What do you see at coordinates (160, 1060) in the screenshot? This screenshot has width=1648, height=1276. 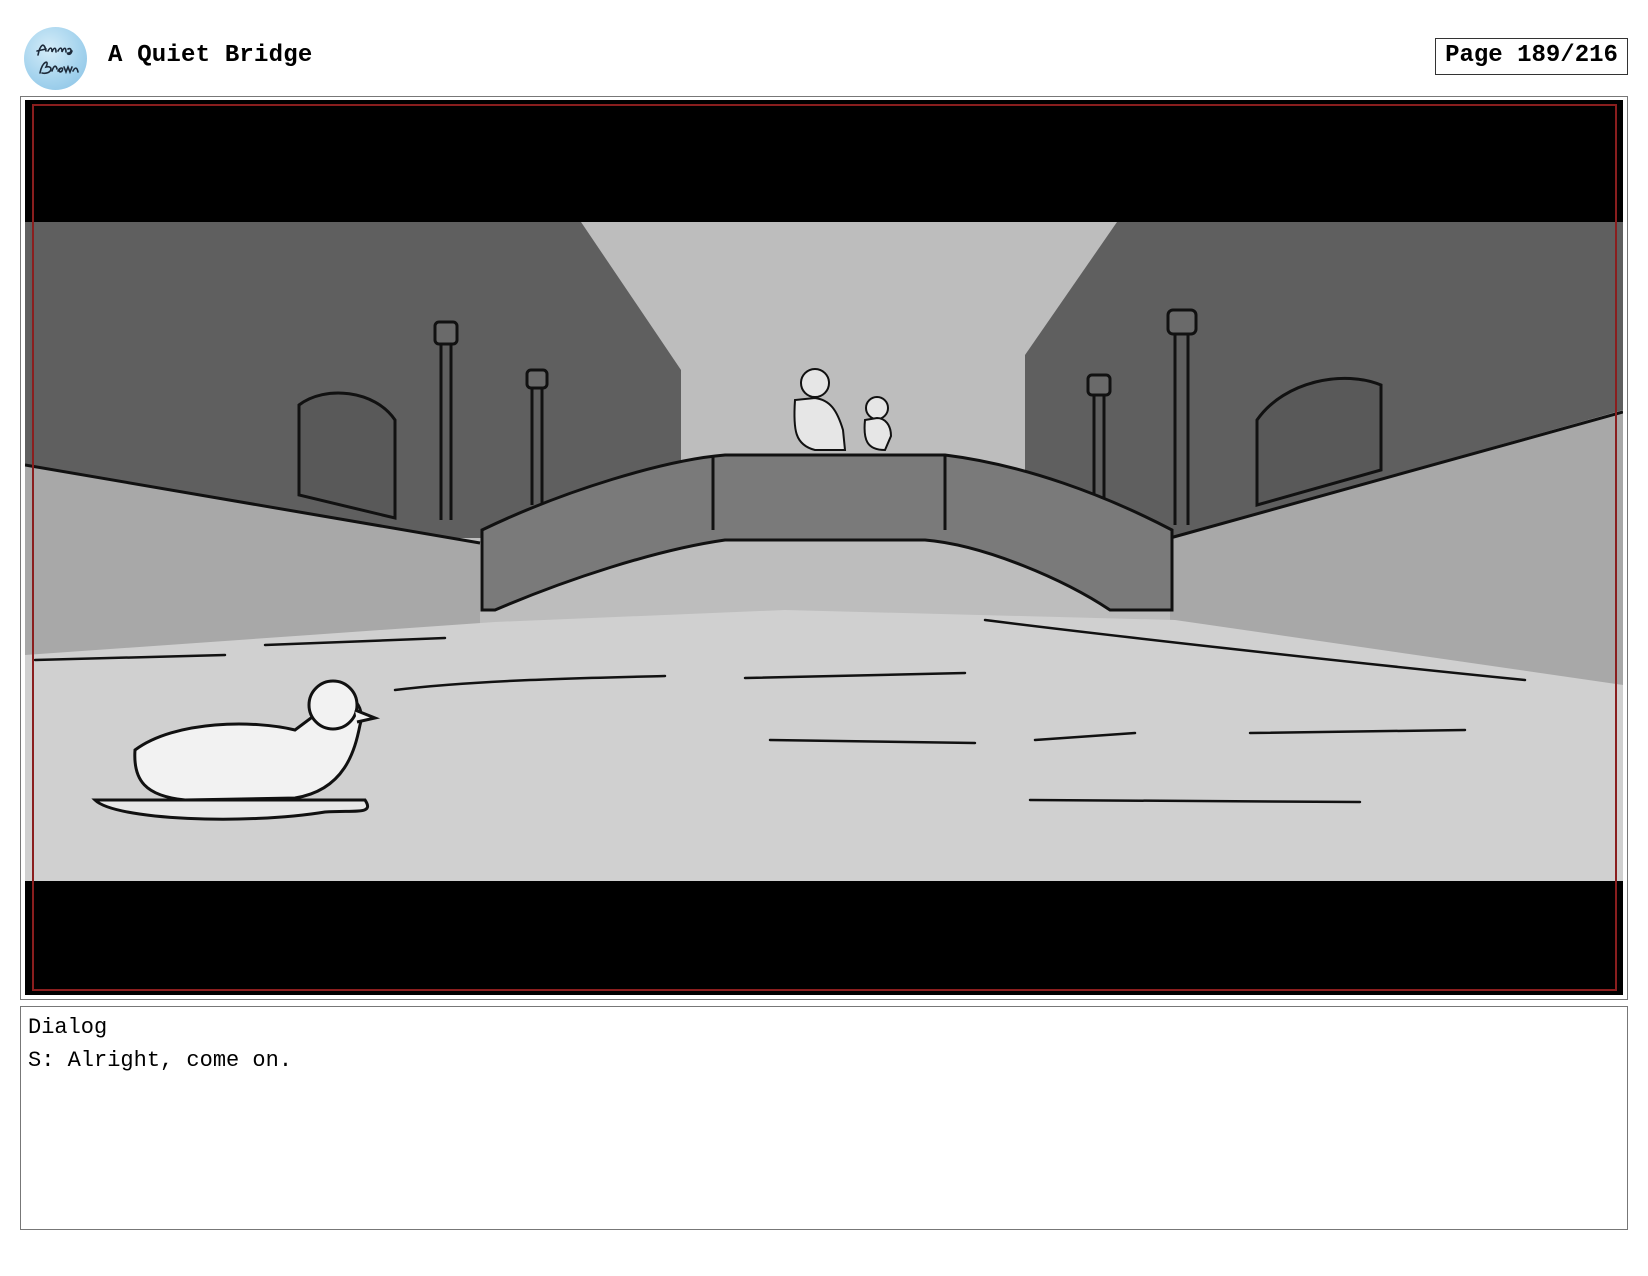 I see `dialog-line: S: Alright, come on.` at bounding box center [160, 1060].